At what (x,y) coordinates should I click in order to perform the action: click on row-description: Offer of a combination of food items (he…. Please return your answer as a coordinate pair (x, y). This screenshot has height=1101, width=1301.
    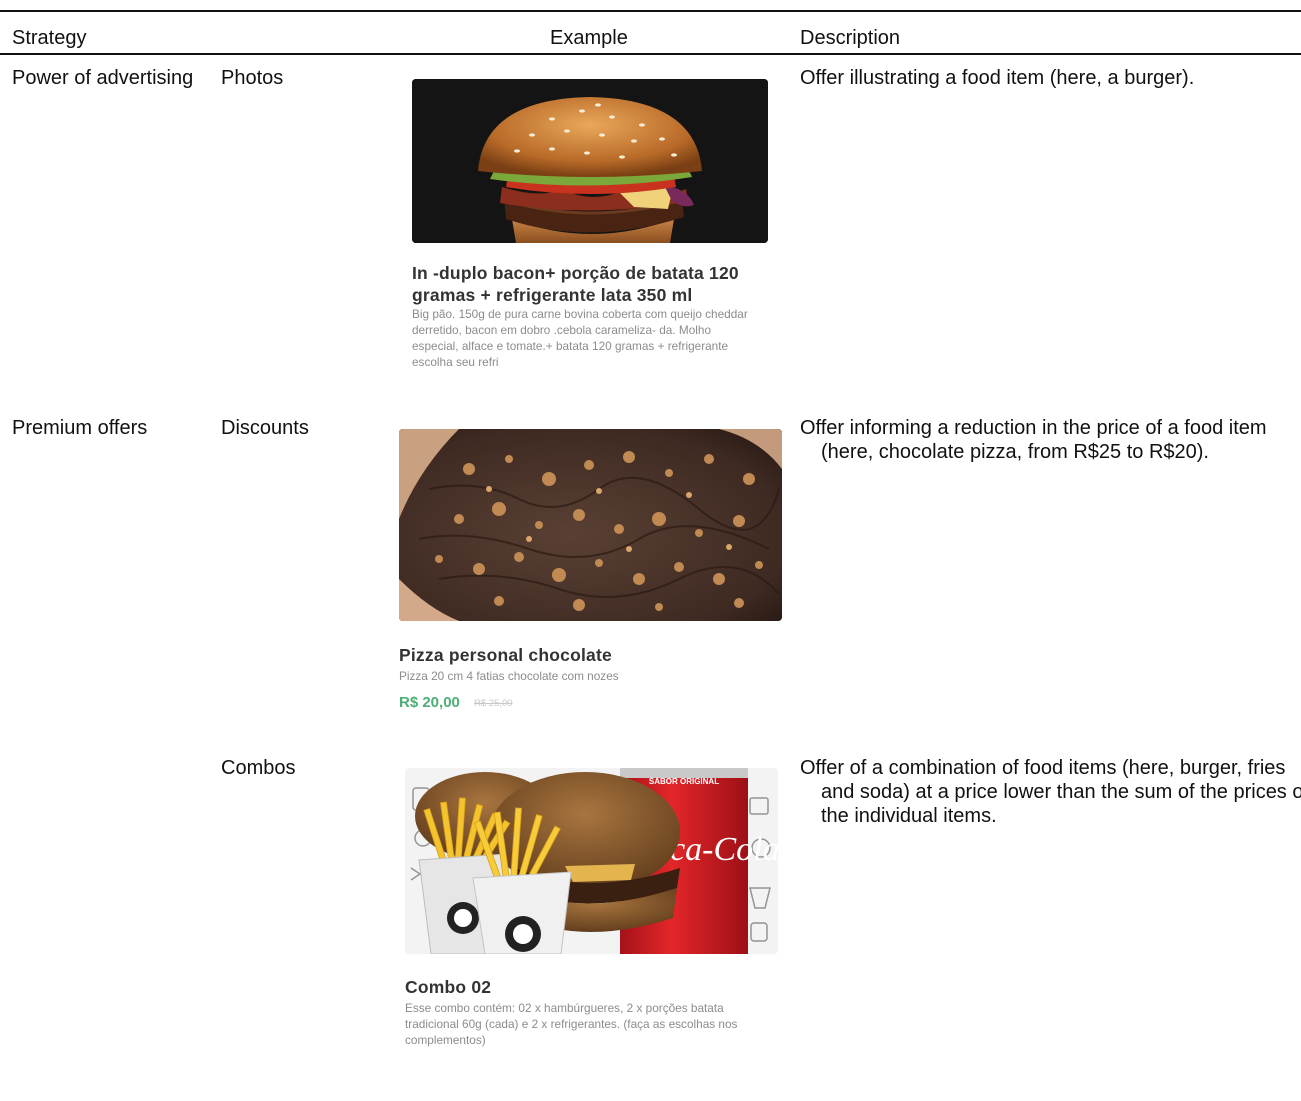
    Looking at the image, I should click on (1050, 792).